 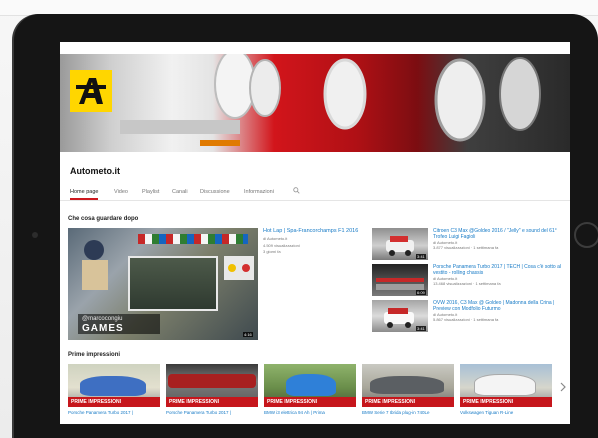 I want to click on card-title: BMW i3 elettrica 94 Ah | Prima, so click(x=310, y=412).